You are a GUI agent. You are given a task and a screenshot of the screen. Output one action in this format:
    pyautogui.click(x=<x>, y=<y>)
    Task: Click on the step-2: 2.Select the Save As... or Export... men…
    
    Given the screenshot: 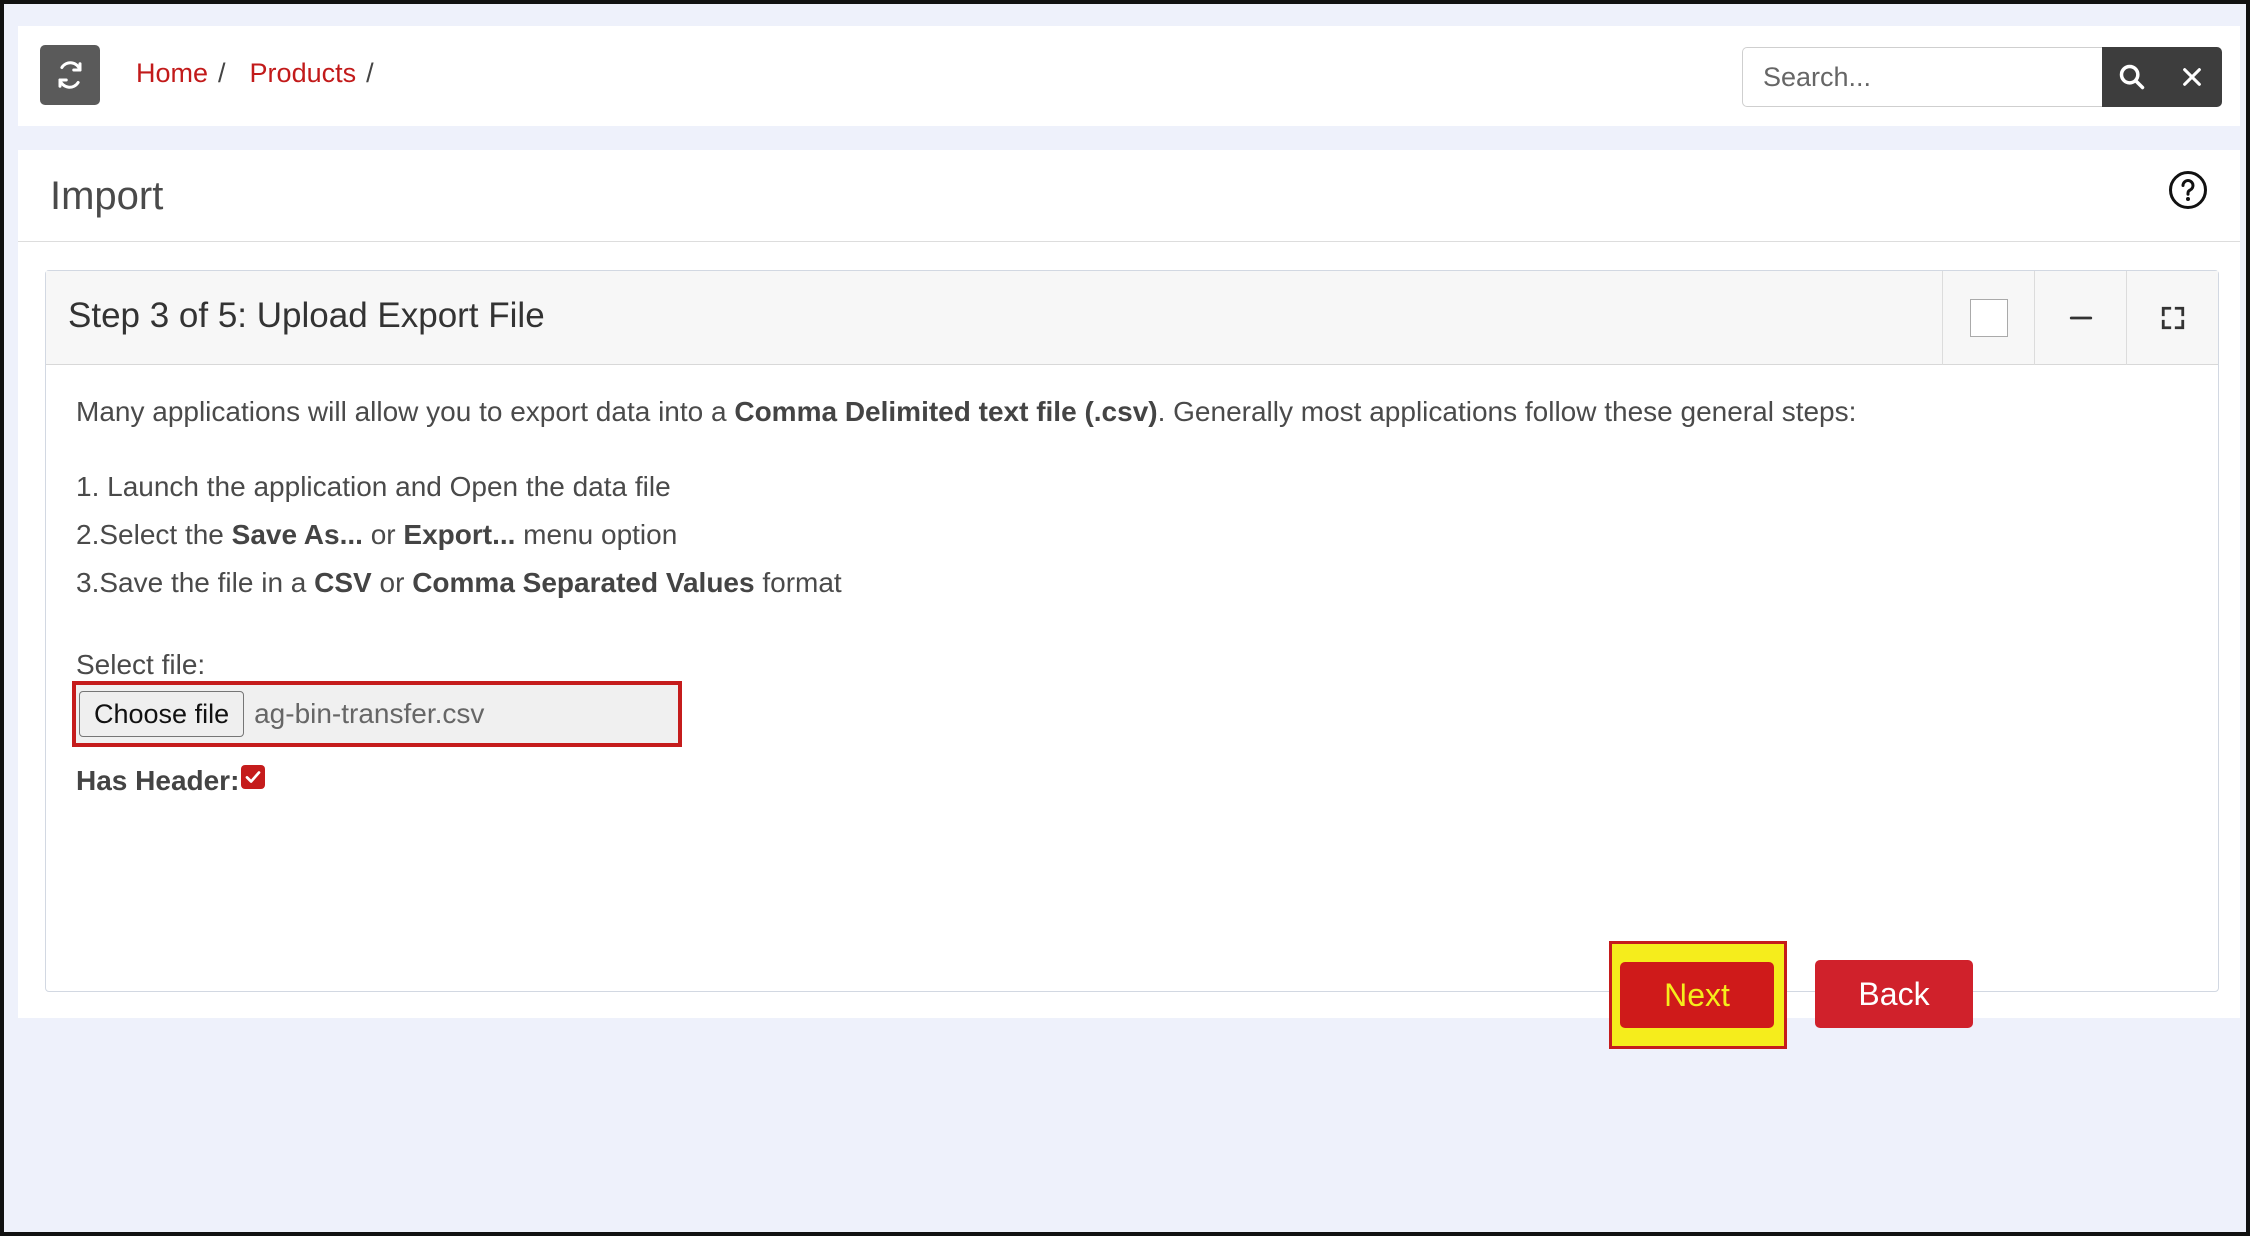 What is the action you would take?
    pyautogui.click(x=1132, y=535)
    